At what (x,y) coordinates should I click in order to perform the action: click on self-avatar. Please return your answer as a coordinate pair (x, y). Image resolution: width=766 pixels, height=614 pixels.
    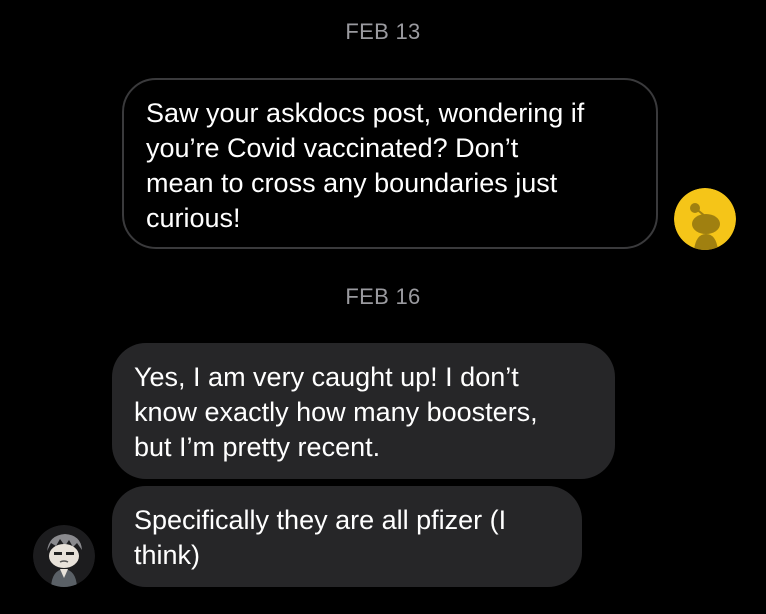
    Looking at the image, I should click on (705, 219).